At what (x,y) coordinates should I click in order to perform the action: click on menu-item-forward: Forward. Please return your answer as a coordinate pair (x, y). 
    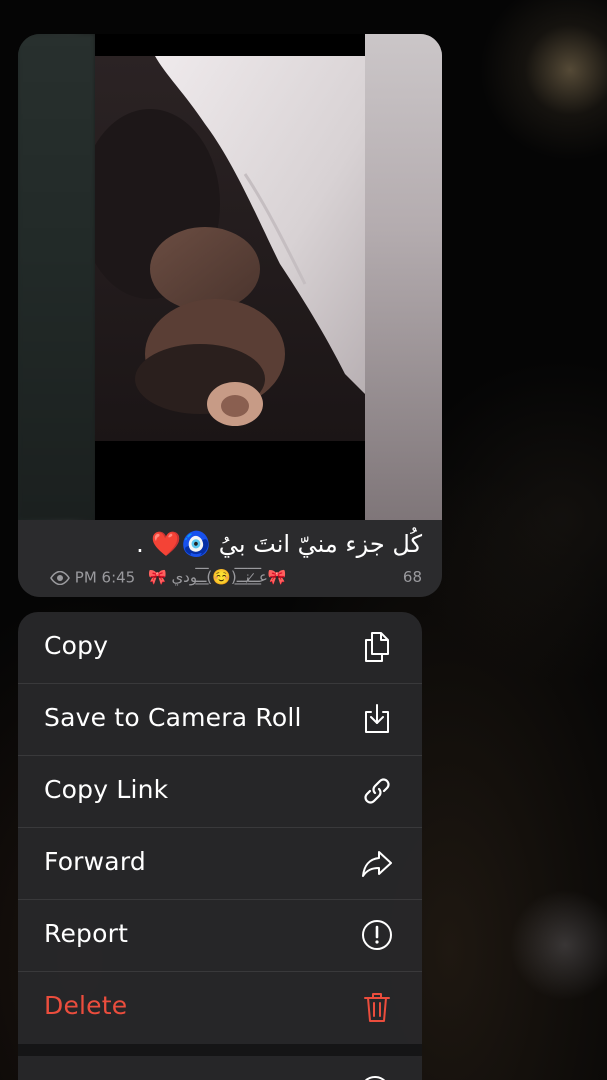
    Looking at the image, I should click on (220, 864).